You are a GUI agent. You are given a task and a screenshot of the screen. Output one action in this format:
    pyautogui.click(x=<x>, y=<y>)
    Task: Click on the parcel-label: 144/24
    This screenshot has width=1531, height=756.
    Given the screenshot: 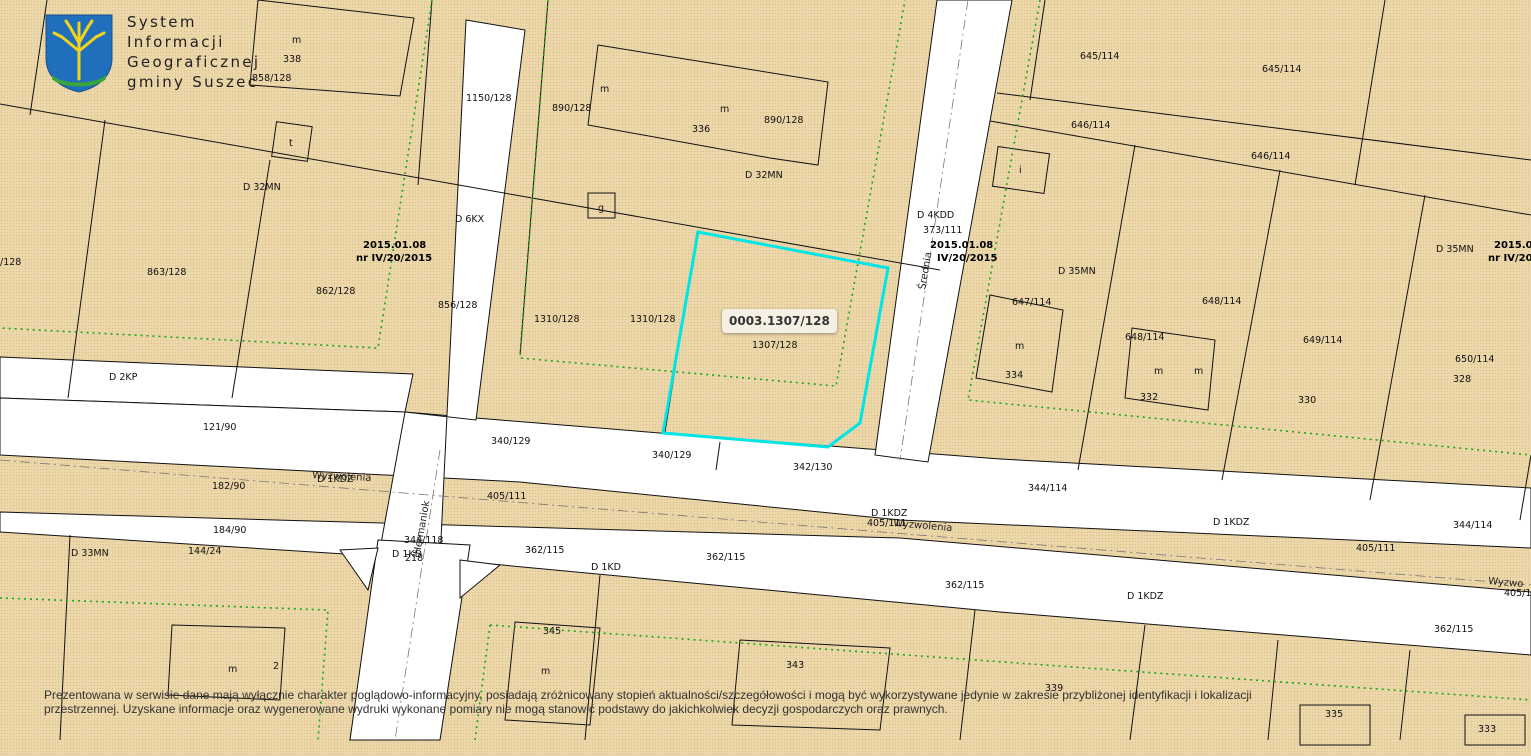 What is the action you would take?
    pyautogui.click(x=204, y=551)
    